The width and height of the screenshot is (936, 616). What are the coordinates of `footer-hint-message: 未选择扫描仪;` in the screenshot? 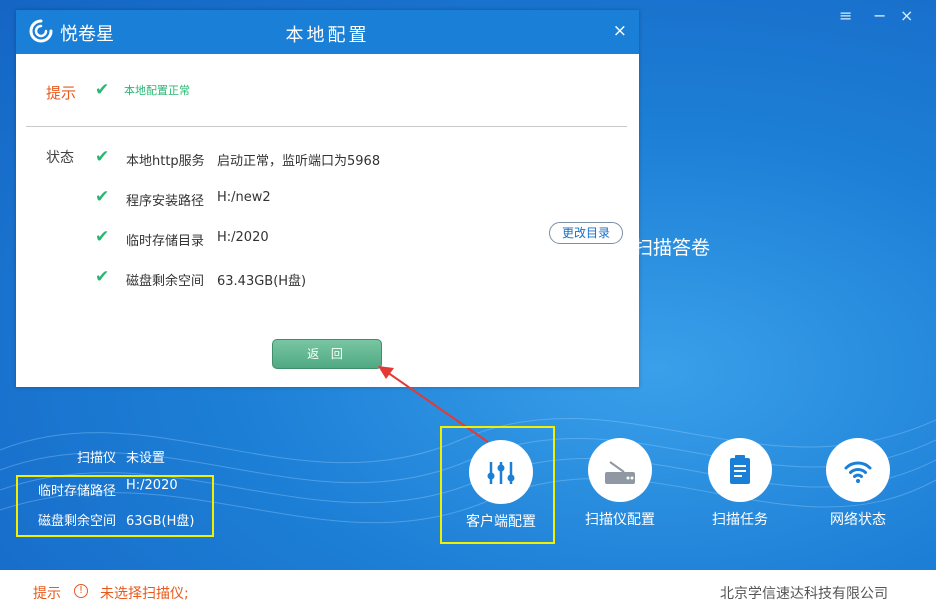 It's located at (144, 594).